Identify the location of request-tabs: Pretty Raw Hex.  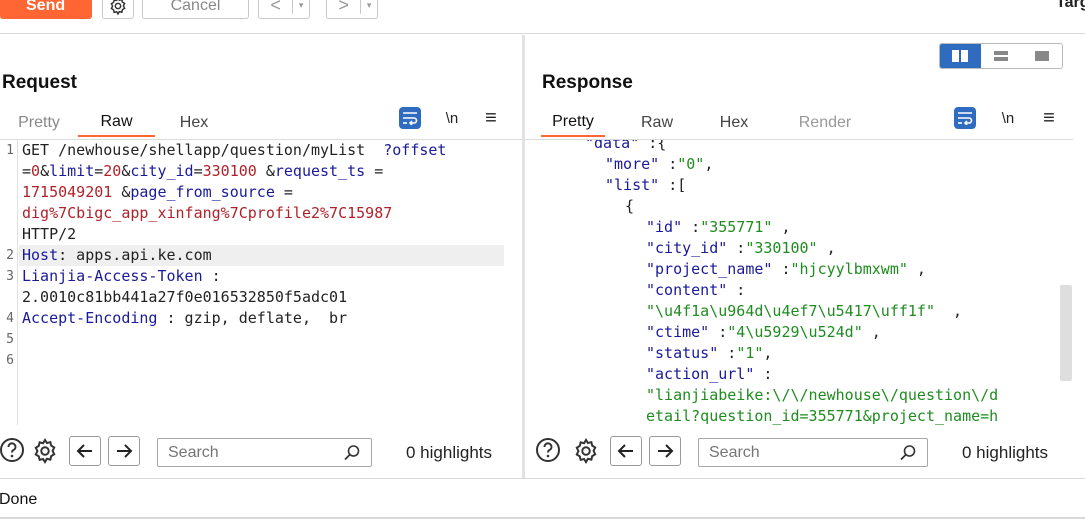
(116, 123).